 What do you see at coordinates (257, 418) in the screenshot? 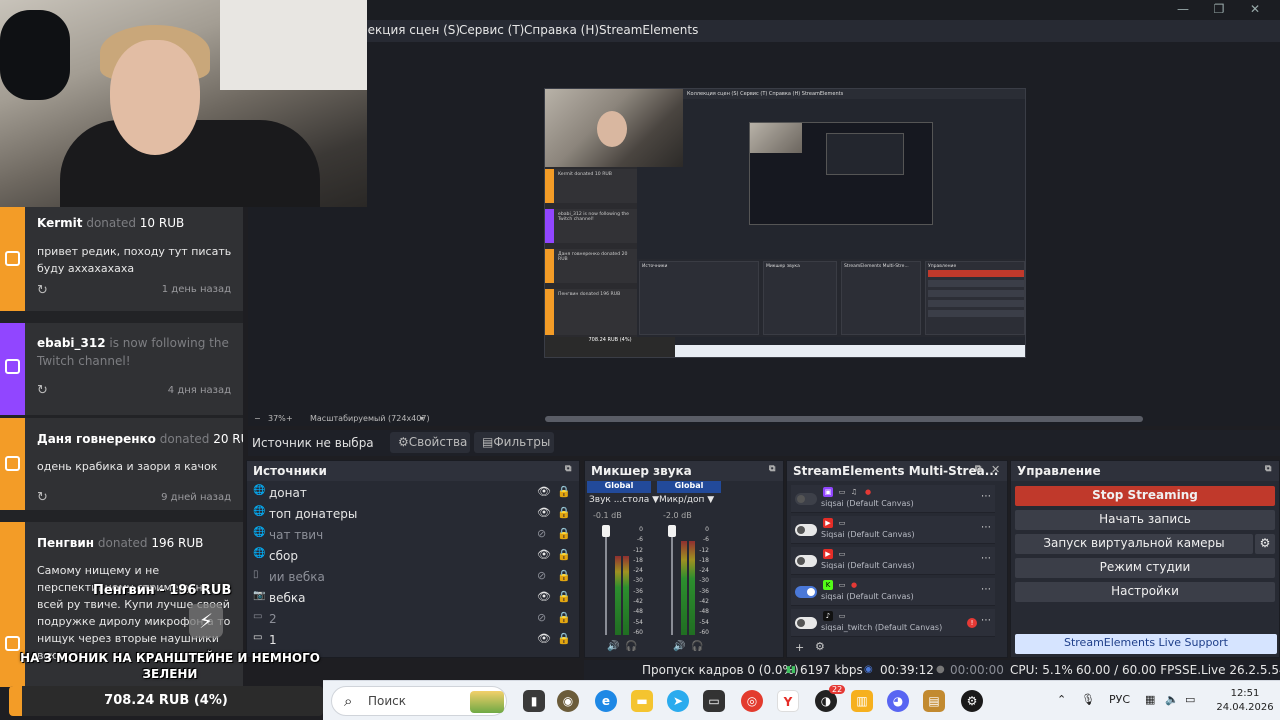
I see `zoom-out-icon: −` at bounding box center [257, 418].